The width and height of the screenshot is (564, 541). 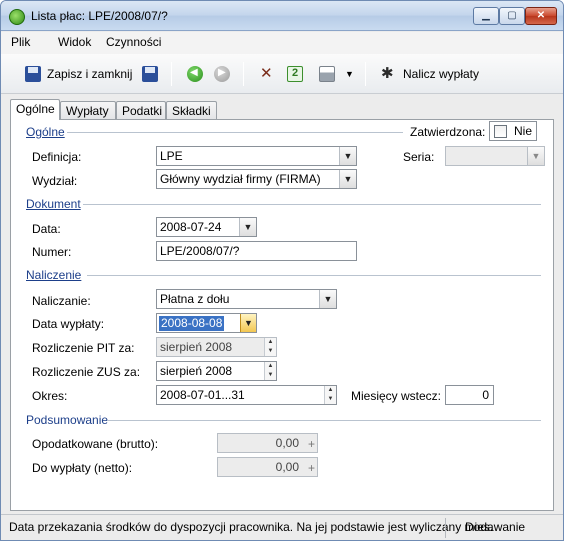 What do you see at coordinates (55, 181) in the screenshot?
I see `department-label: Wydział:` at bounding box center [55, 181].